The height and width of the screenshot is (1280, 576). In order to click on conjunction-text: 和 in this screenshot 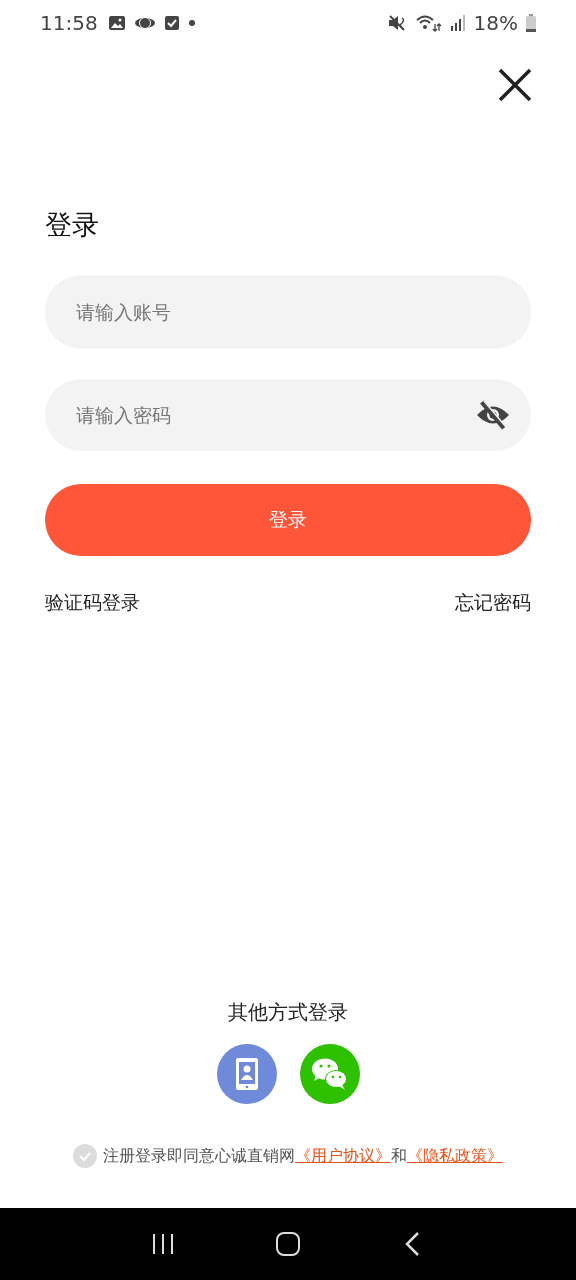, I will do `click(399, 1156)`.